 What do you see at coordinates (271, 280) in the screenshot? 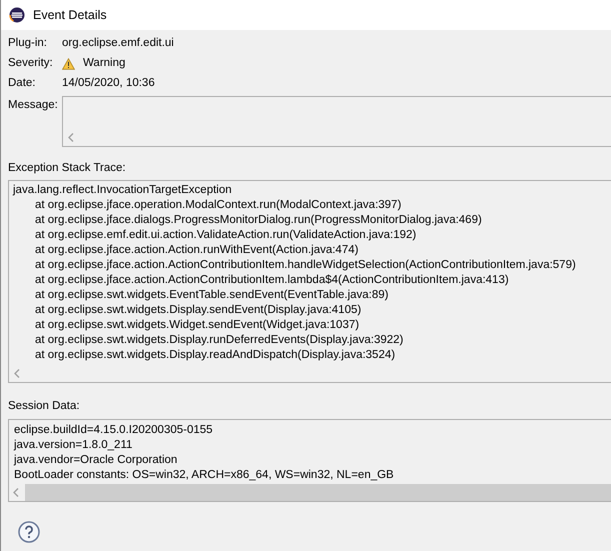
I see `stack-trace-line: at org.eclipse.jface.action.ActionContributionItem.lambda$4(ActionContributionItem.java:413)` at bounding box center [271, 280].